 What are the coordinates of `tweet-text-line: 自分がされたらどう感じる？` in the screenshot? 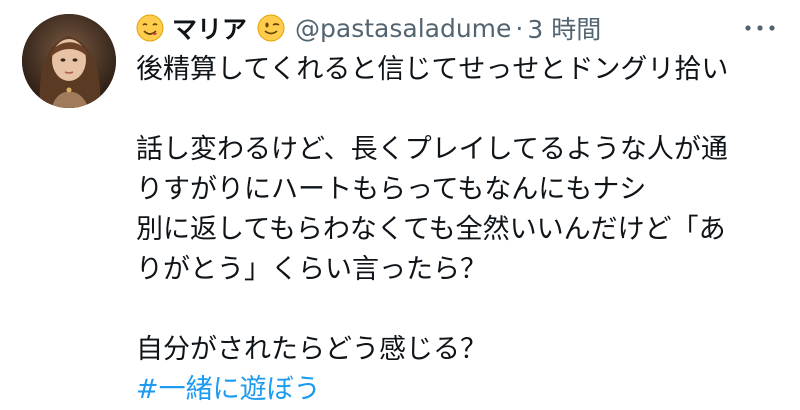 It's located at (311, 349).